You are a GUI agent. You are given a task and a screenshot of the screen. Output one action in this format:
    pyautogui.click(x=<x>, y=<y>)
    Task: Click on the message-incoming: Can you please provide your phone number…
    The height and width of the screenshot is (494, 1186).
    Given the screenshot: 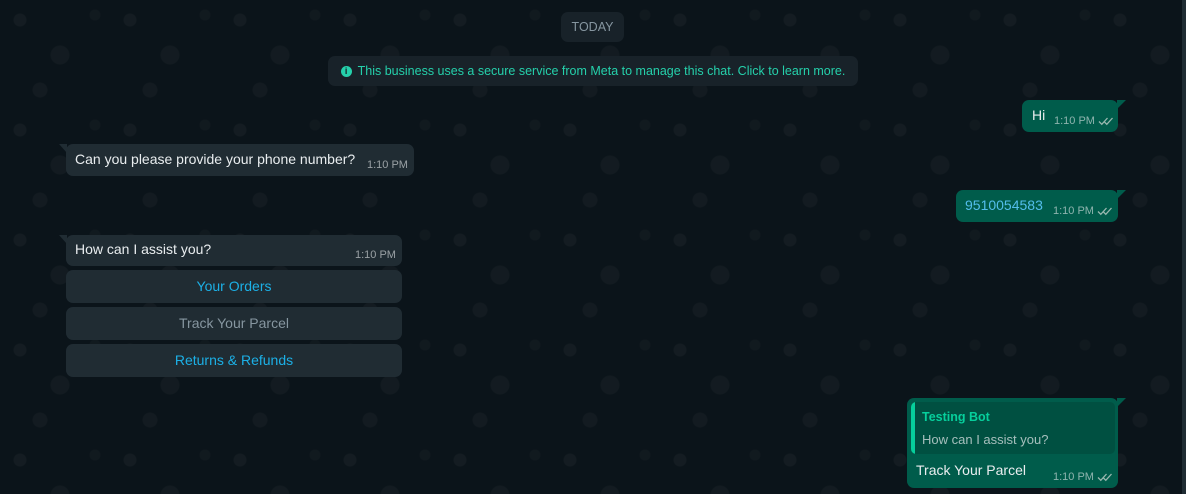 What is the action you would take?
    pyautogui.click(x=236, y=160)
    